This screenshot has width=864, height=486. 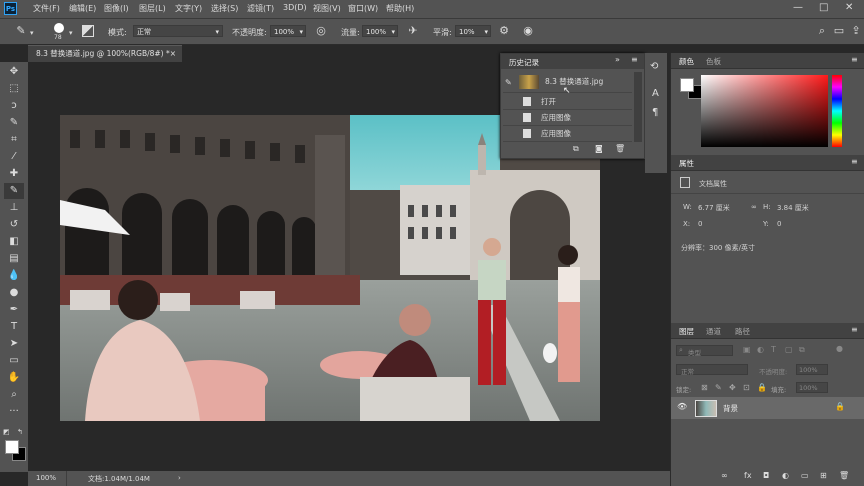 I want to click on gear-icon: ⚙, so click(x=504, y=31).